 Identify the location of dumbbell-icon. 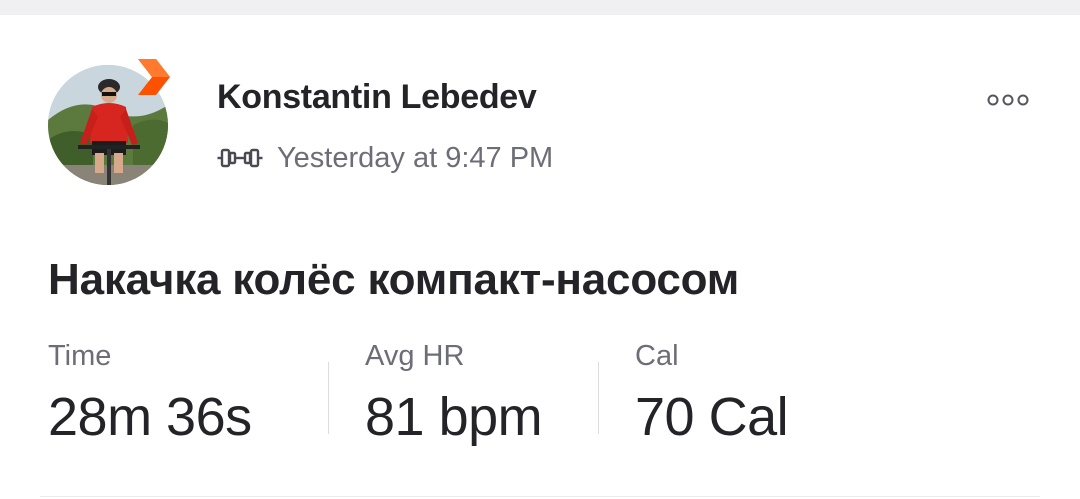
(240, 158).